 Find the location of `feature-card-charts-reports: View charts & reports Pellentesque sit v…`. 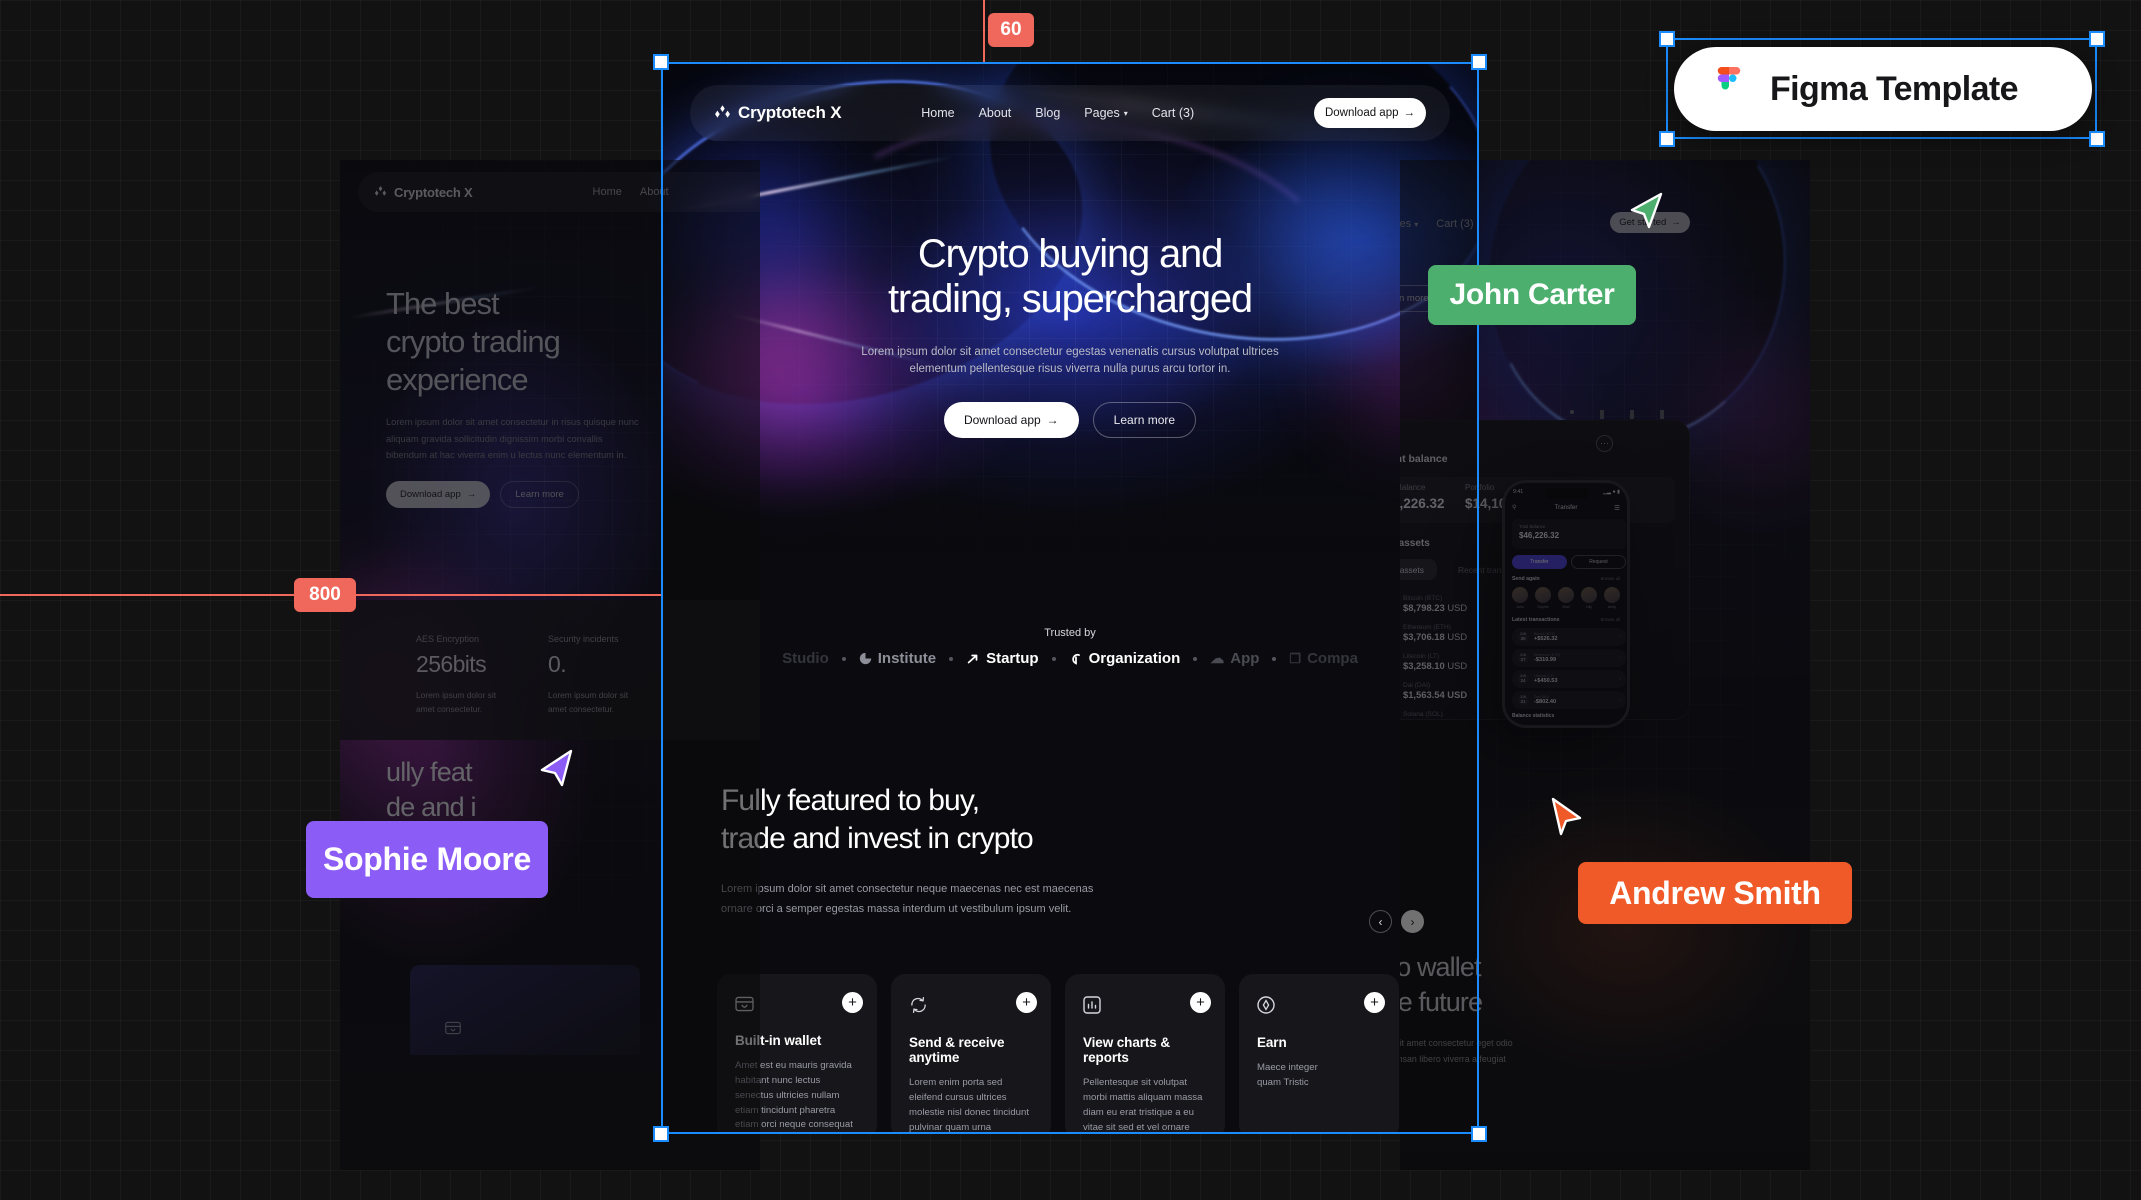

feature-card-charts-reports: View charts & reports Pellentesque sit v… is located at coordinates (1145, 1054).